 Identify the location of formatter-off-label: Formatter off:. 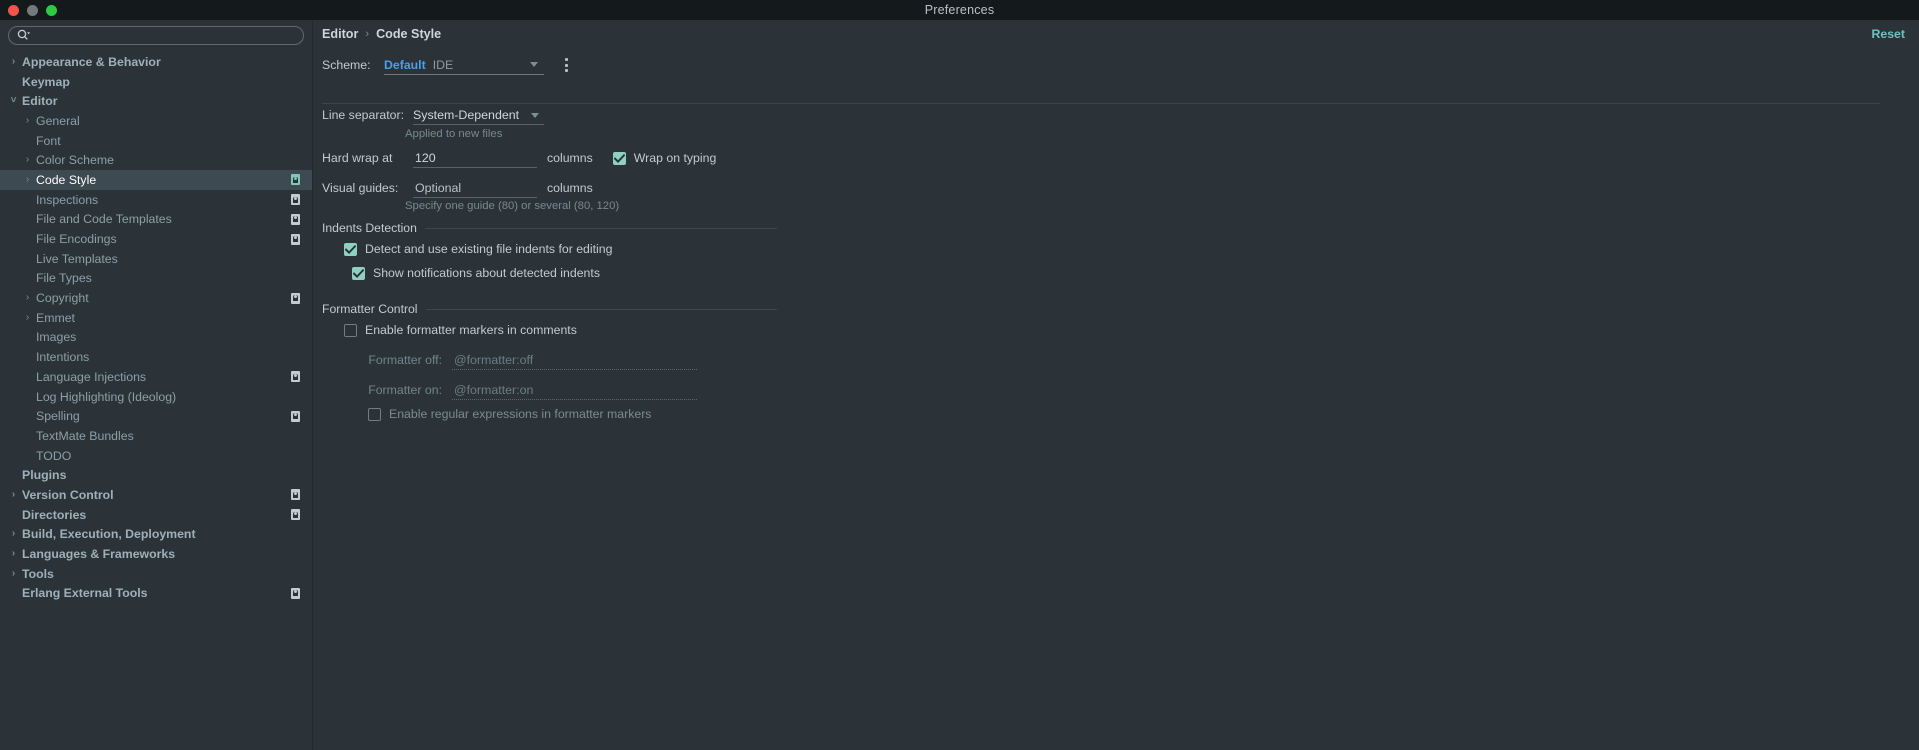
(405, 360).